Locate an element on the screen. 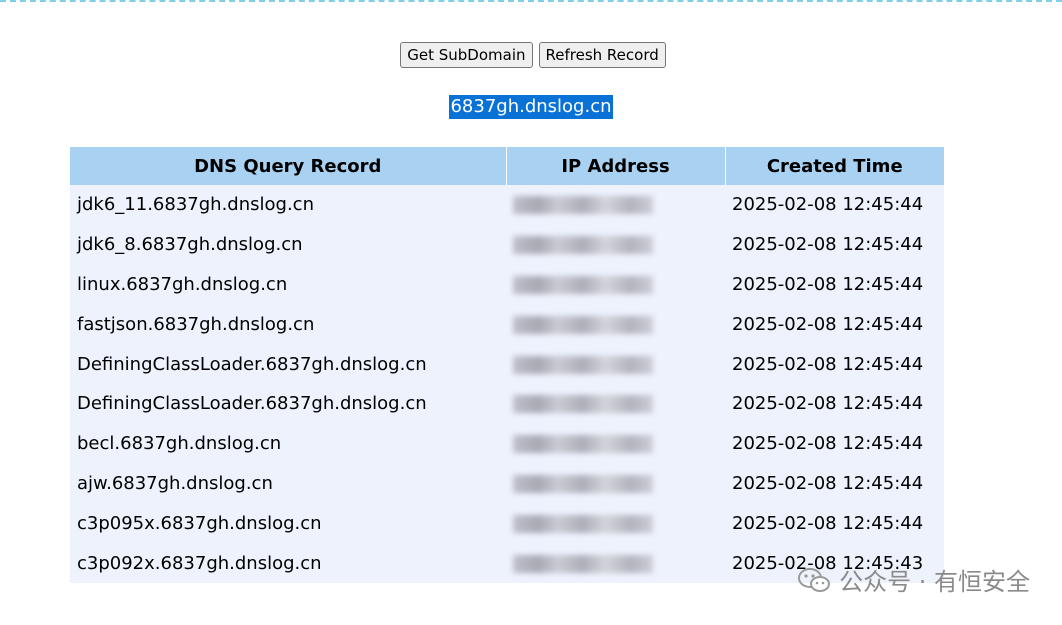 The image size is (1062, 625). dns-query-cell: jdk6_11.6837gh.dnslog.cn is located at coordinates (195, 205).